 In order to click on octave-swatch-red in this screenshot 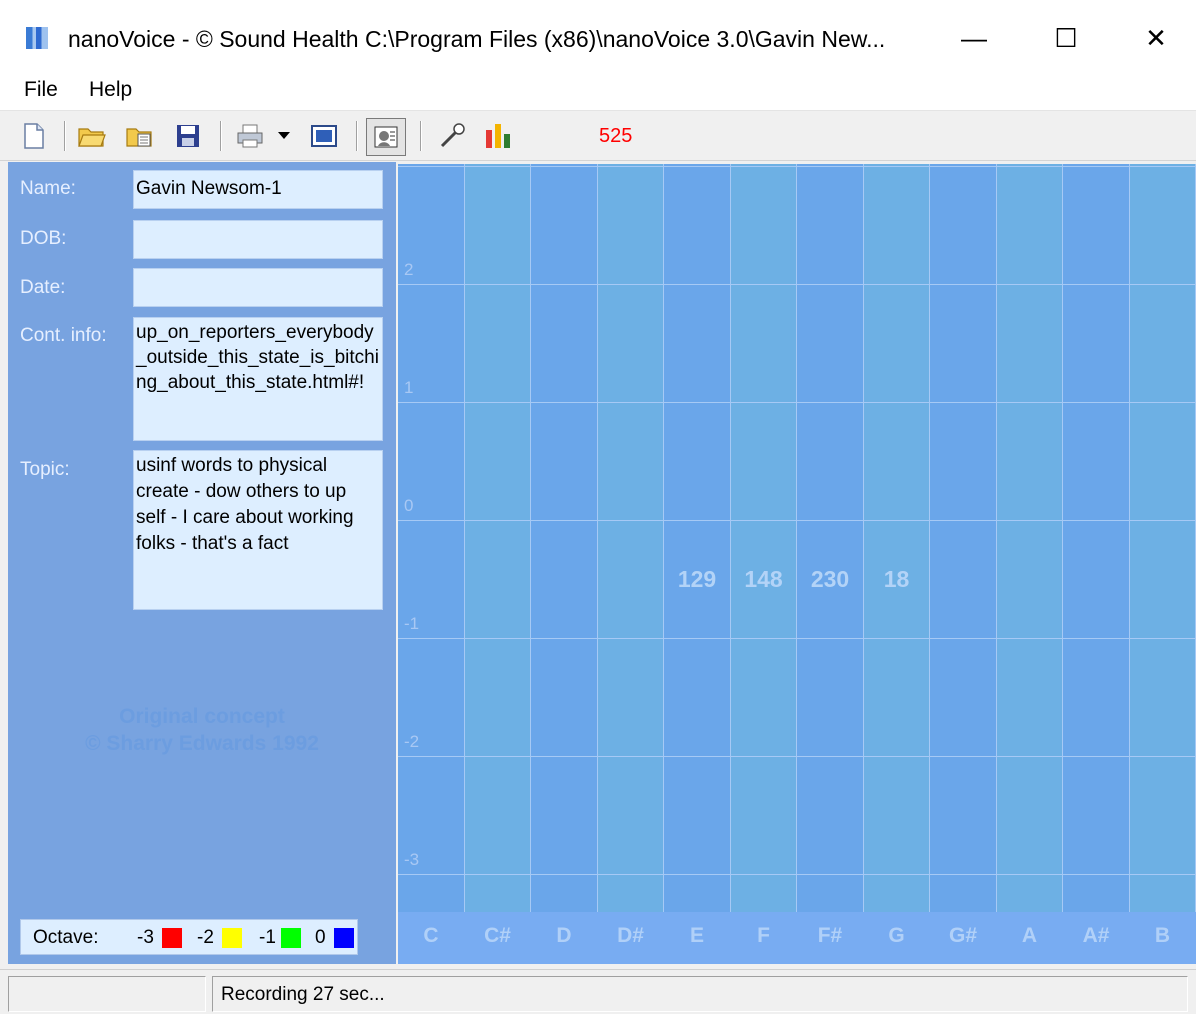, I will do `click(172, 938)`.